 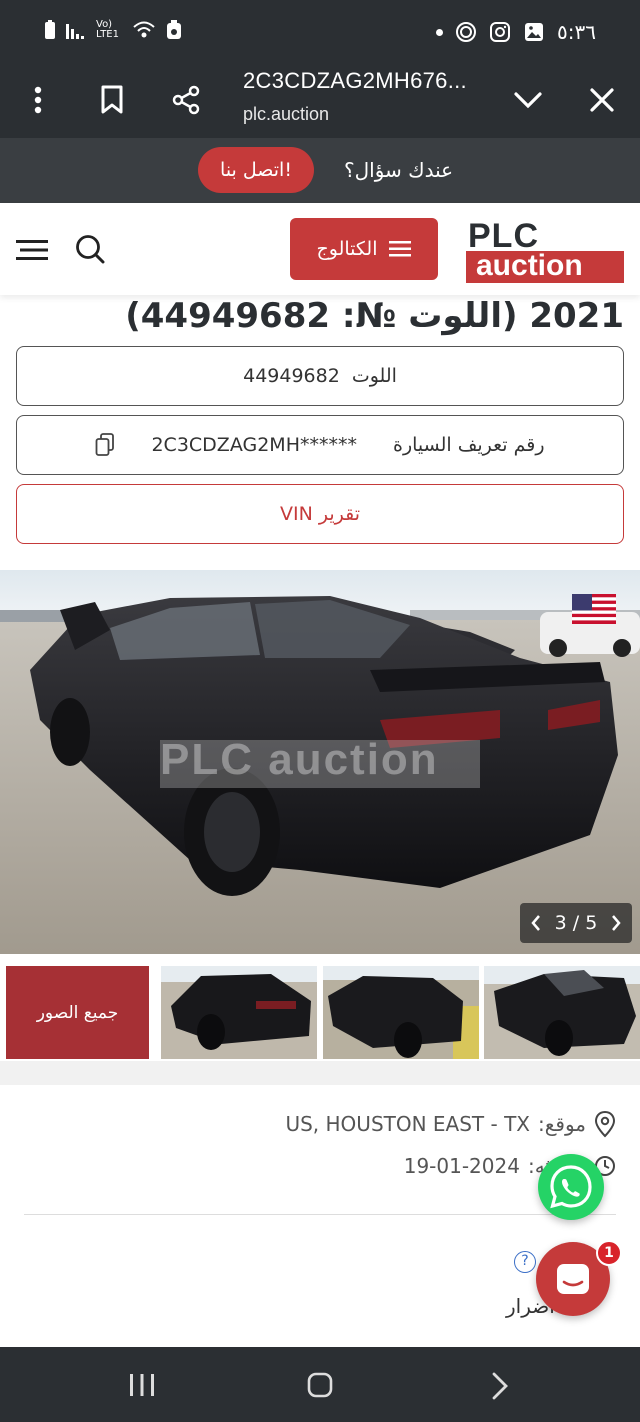 What do you see at coordinates (407, 1124) in the screenshot?
I see `location-value: US, HOUSTON EAST - TX` at bounding box center [407, 1124].